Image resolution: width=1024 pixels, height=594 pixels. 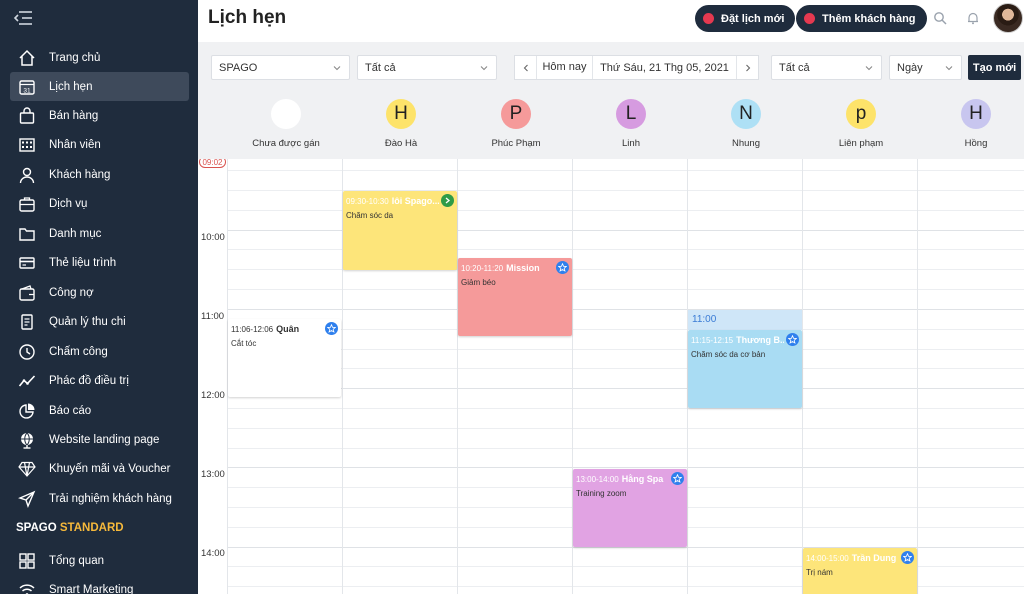 I want to click on menu-collapse-icon, so click(x=23, y=18).